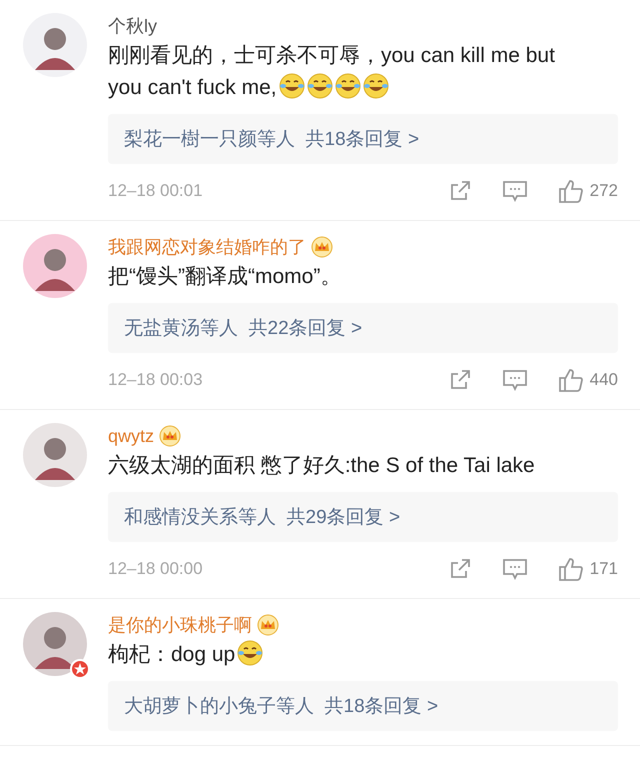 Image resolution: width=640 pixels, height=774 pixels. Describe the element at coordinates (132, 26) in the screenshot. I see `user-name: 个秋ly` at that location.